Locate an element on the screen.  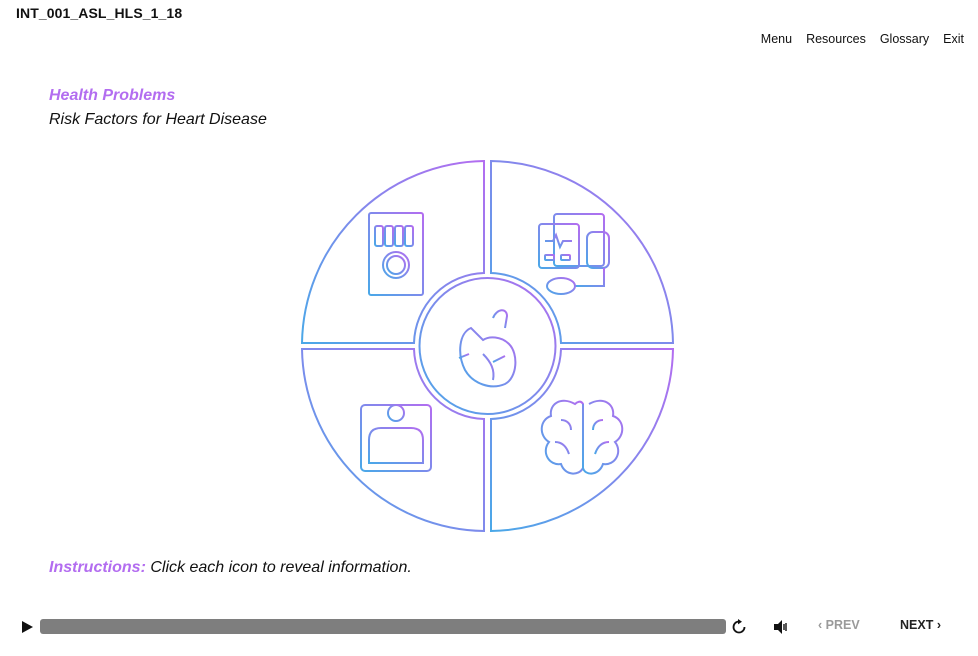
cigarette-pack-icon is located at coordinates (396, 254).